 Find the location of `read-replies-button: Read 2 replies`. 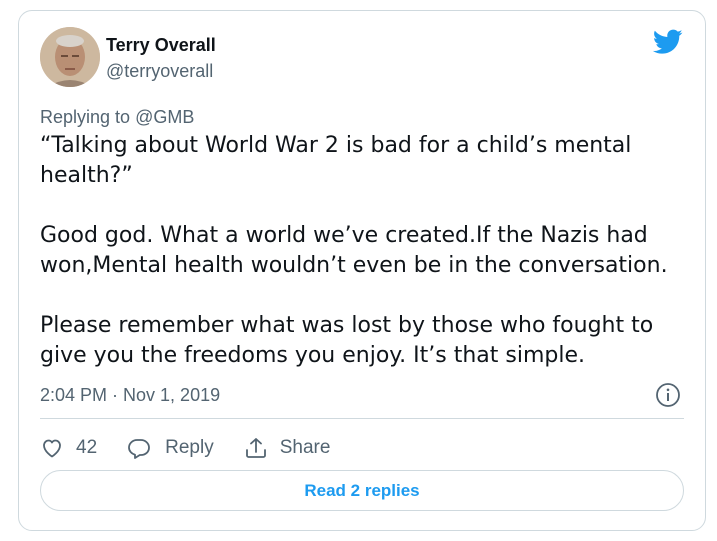

read-replies-button: Read 2 replies is located at coordinates (362, 490).